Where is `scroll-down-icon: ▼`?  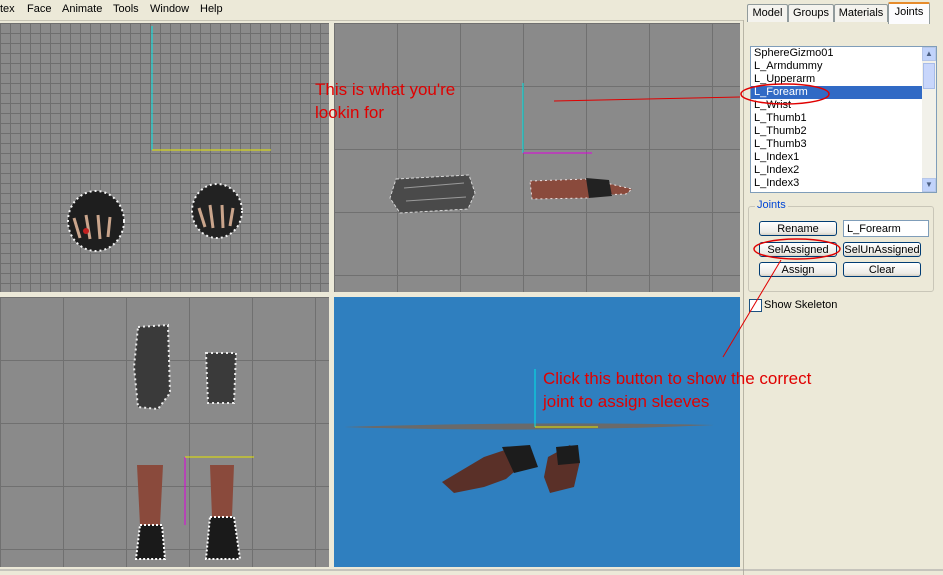
scroll-down-icon: ▼ is located at coordinates (929, 185).